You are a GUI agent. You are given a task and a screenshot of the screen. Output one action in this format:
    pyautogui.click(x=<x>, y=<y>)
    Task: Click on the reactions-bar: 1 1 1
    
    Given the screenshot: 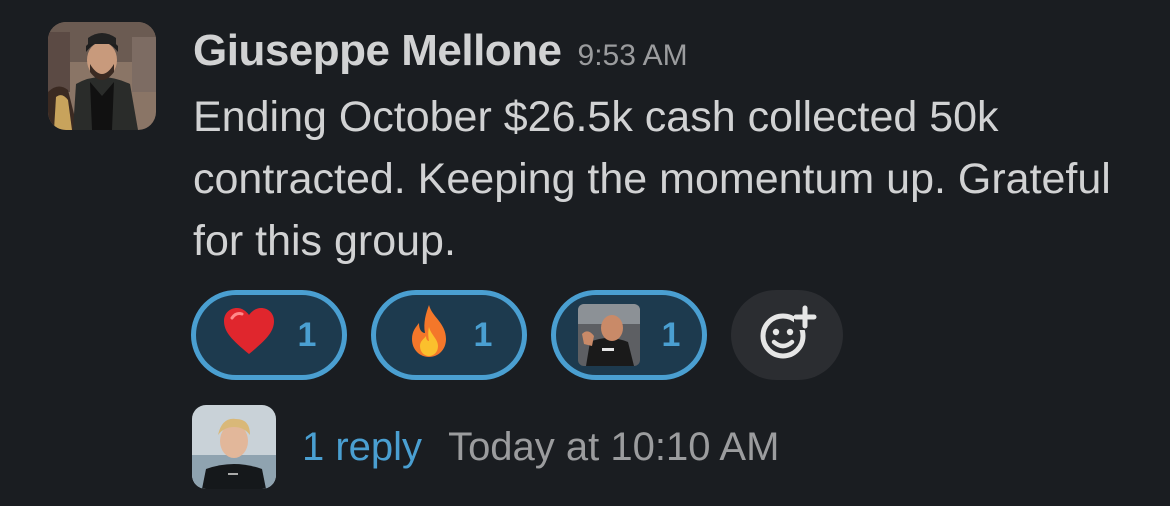 What is the action you would take?
    pyautogui.click(x=517, y=335)
    